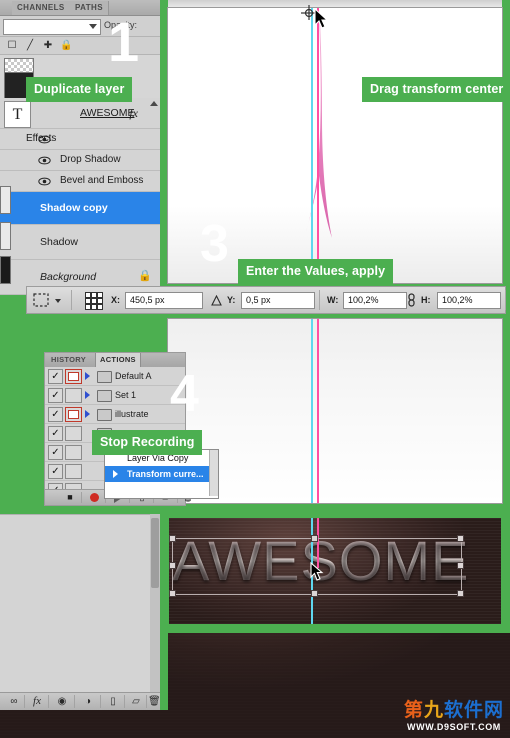 The height and width of the screenshot is (738, 510). What do you see at coordinates (89, 8) in the screenshot?
I see `tab-paths: PATHS` at bounding box center [89, 8].